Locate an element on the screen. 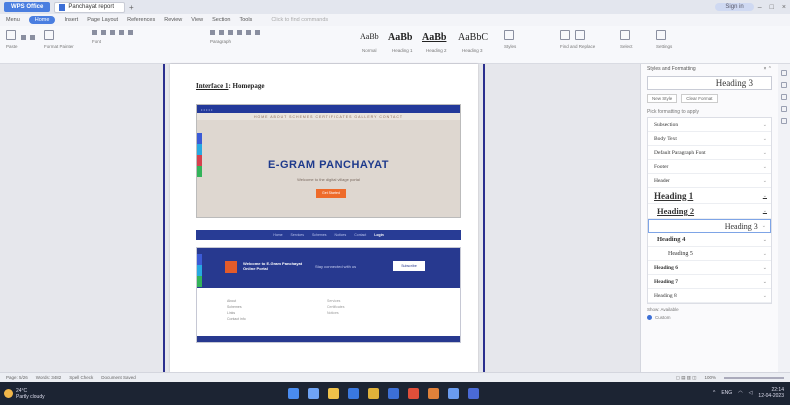 The height and width of the screenshot is (405, 790). numbering-icon is located at coordinates (221, 32).